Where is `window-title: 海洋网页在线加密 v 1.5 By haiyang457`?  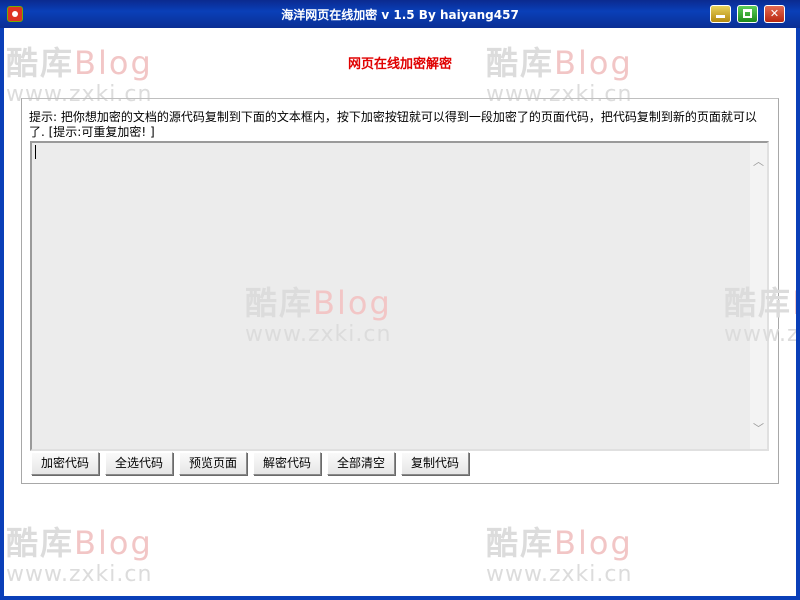 window-title: 海洋网页在线加密 v 1.5 By haiyang457 is located at coordinates (400, 15).